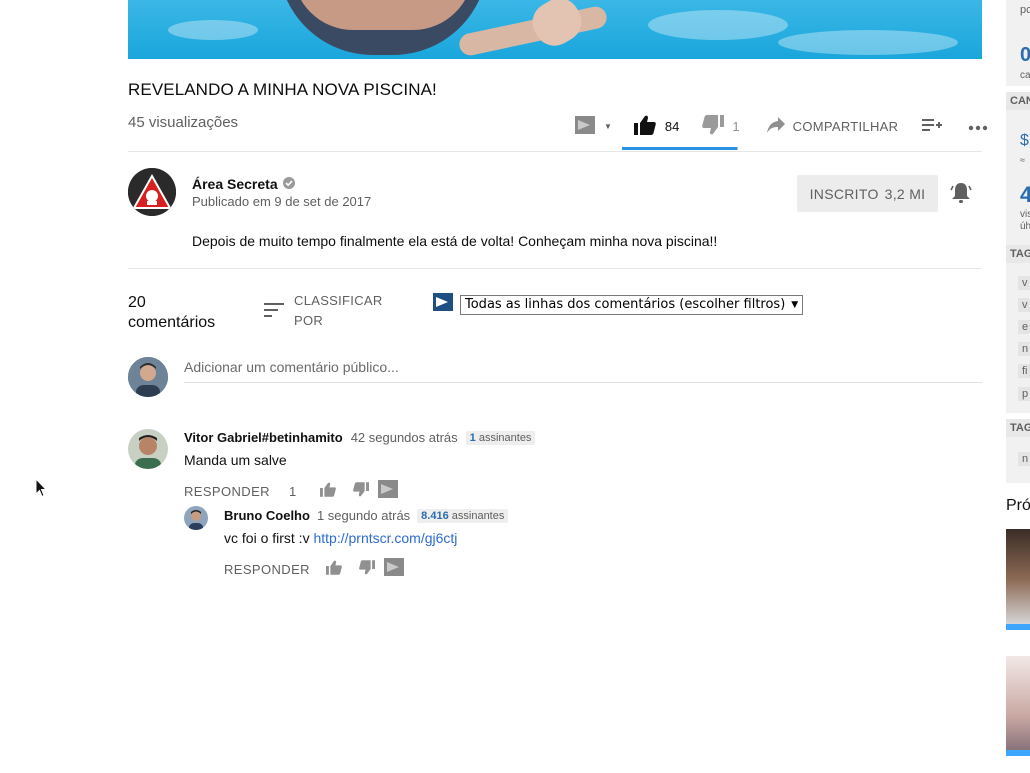 The height and width of the screenshot is (773, 1030). I want to click on channel-name-row: Área Secreta, so click(243, 184).